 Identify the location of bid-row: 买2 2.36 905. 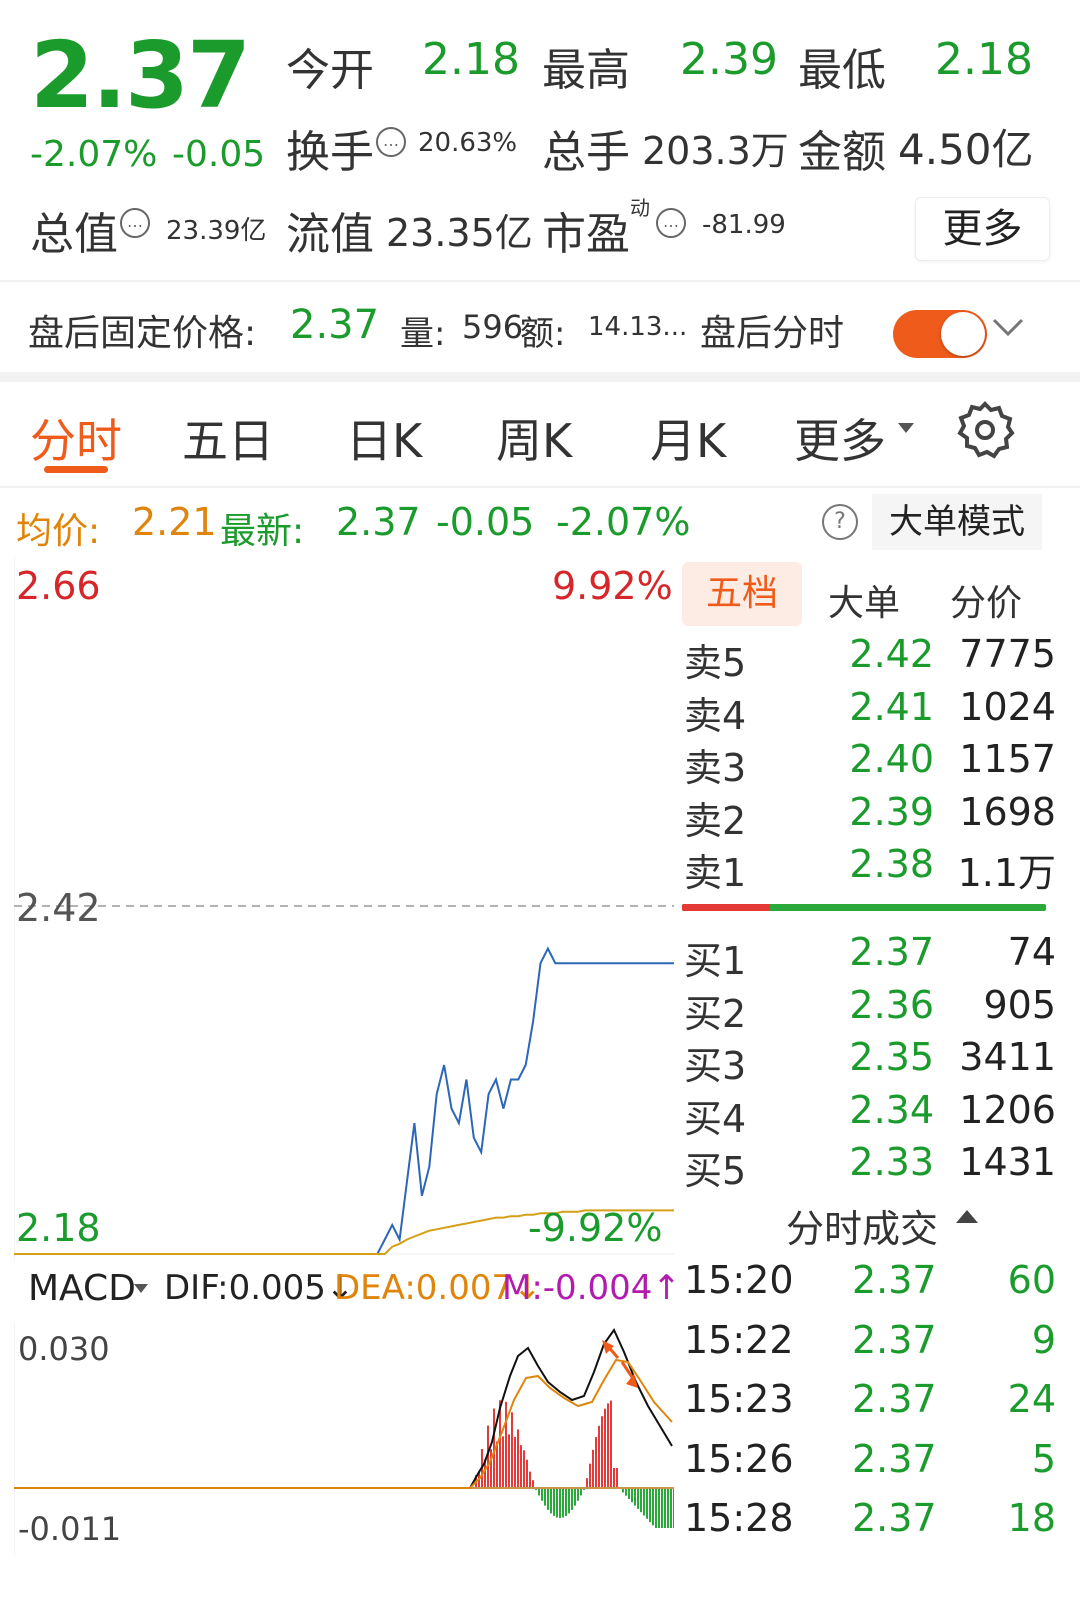
(870, 1009).